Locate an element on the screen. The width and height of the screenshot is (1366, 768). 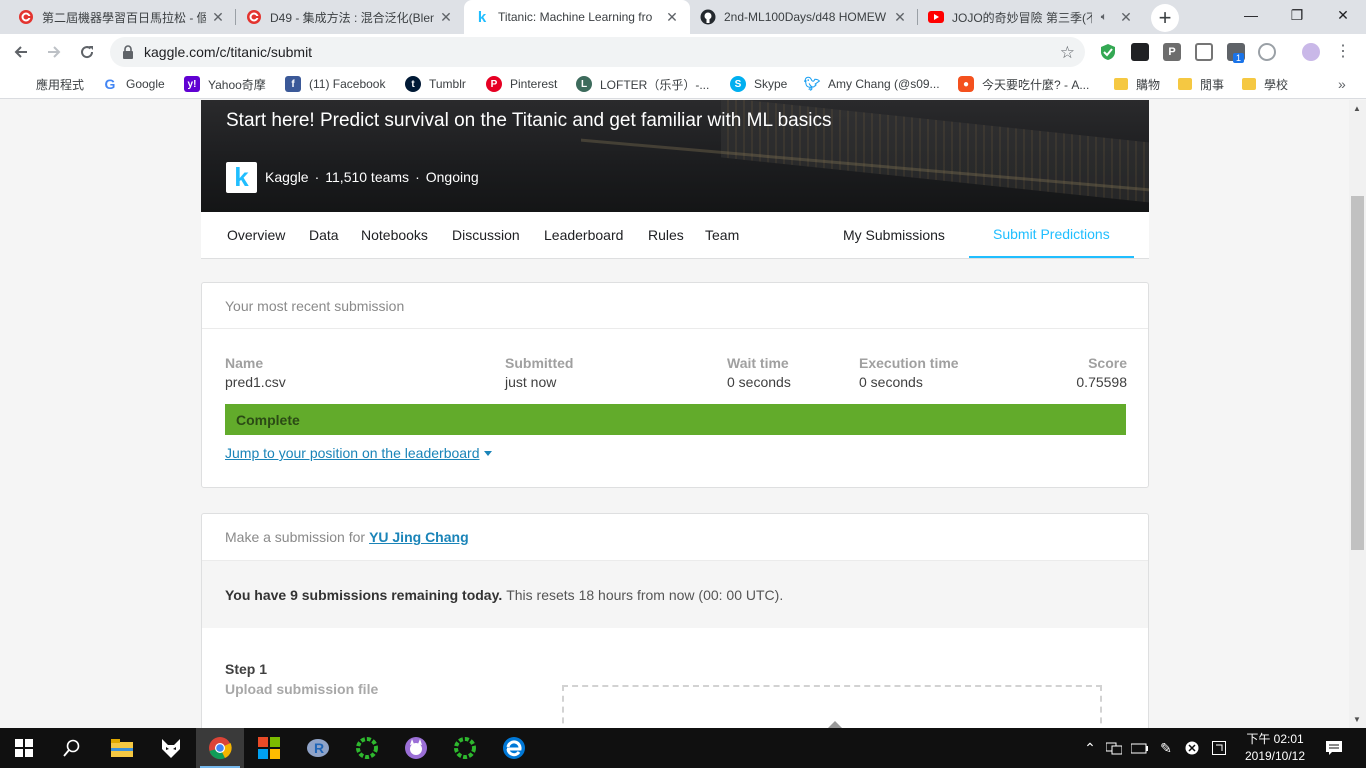
bookmark-label: Google is located at coordinates (145, 84).